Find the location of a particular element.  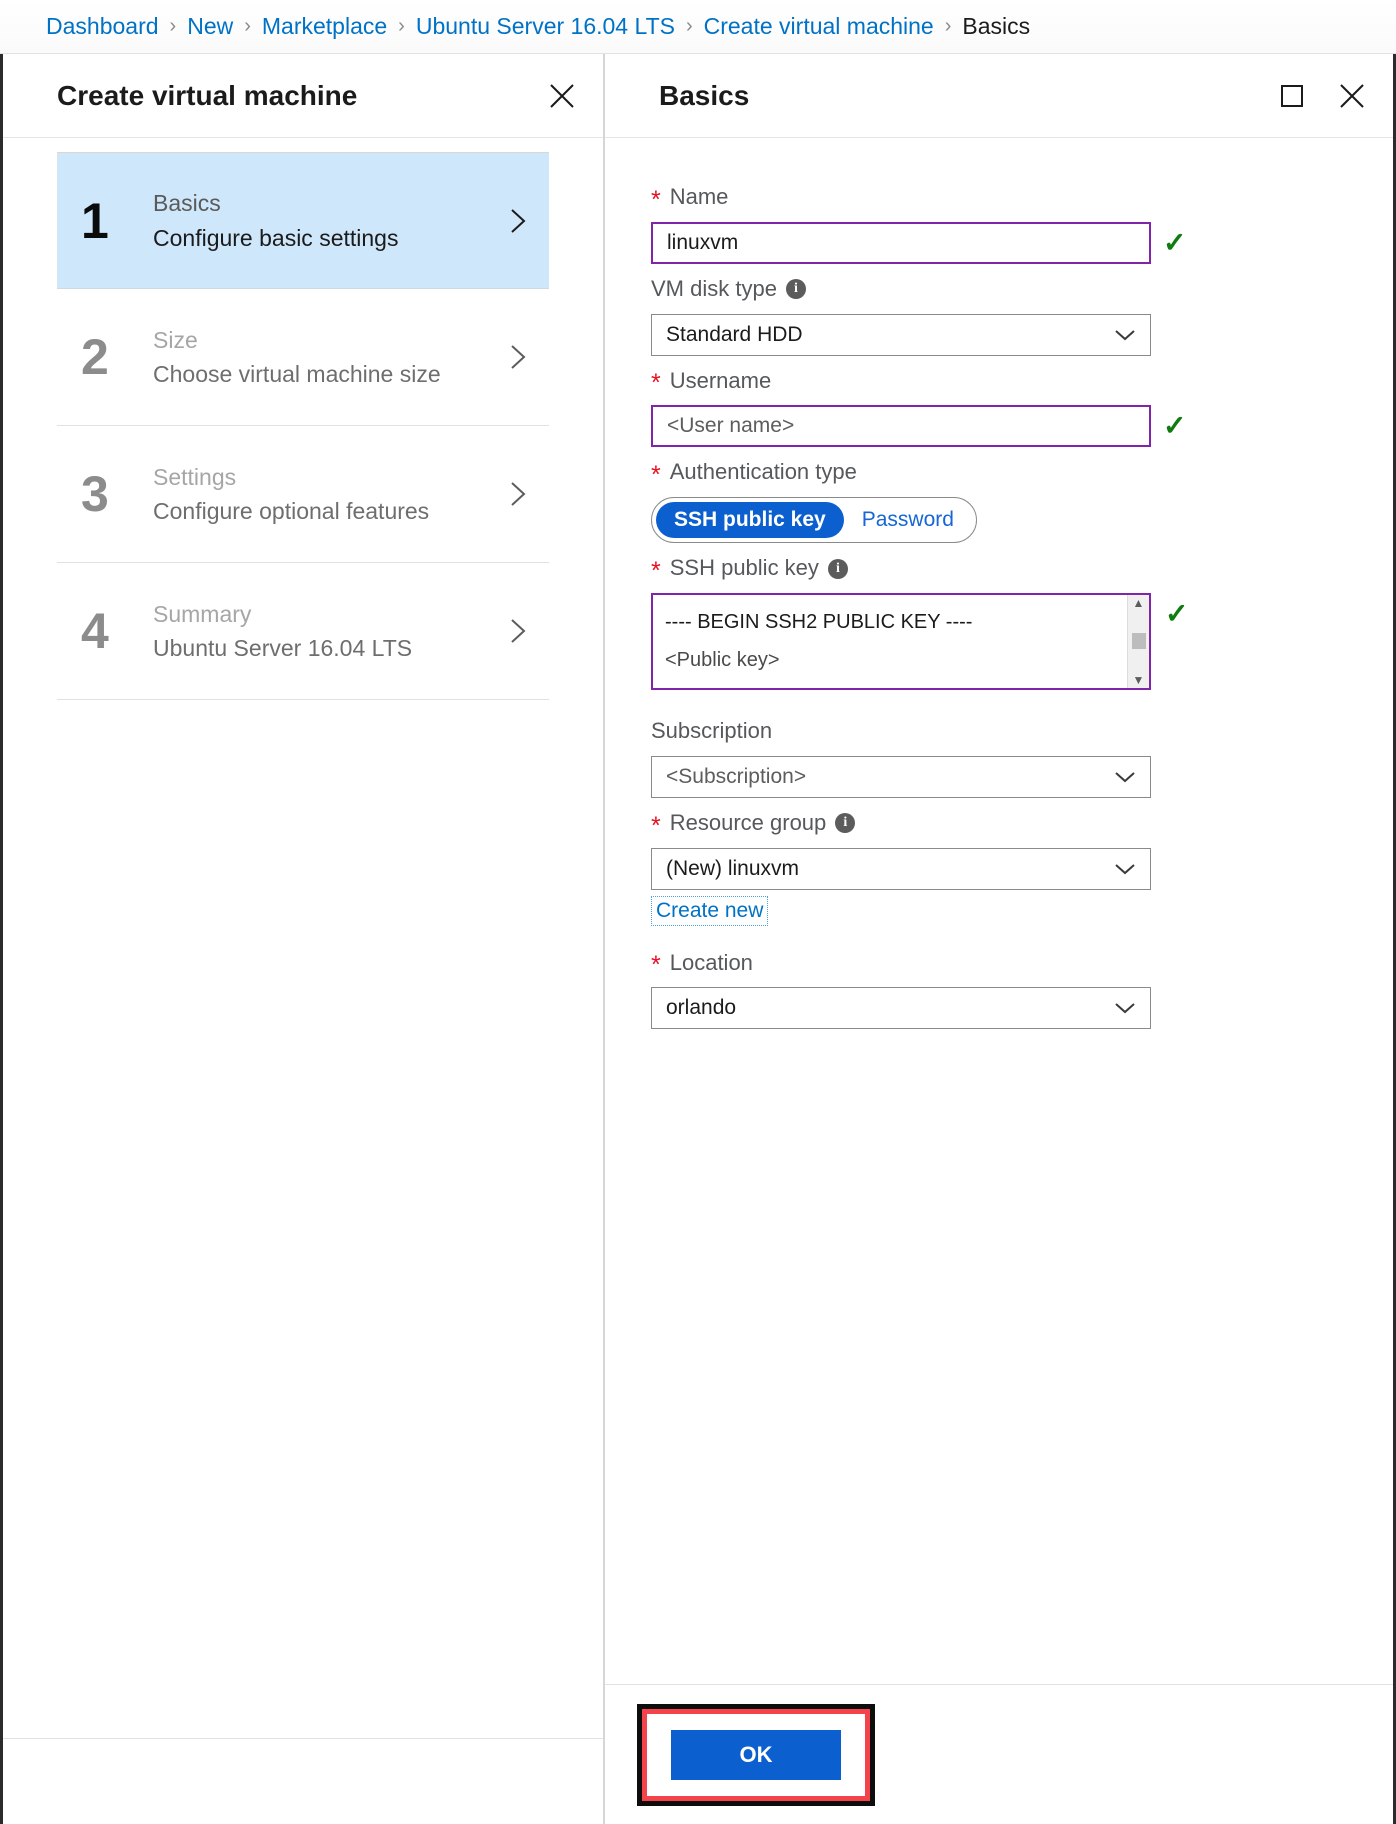

step-text: Summary Ubuntu Server 16.04 LTS is located at coordinates (329, 631).